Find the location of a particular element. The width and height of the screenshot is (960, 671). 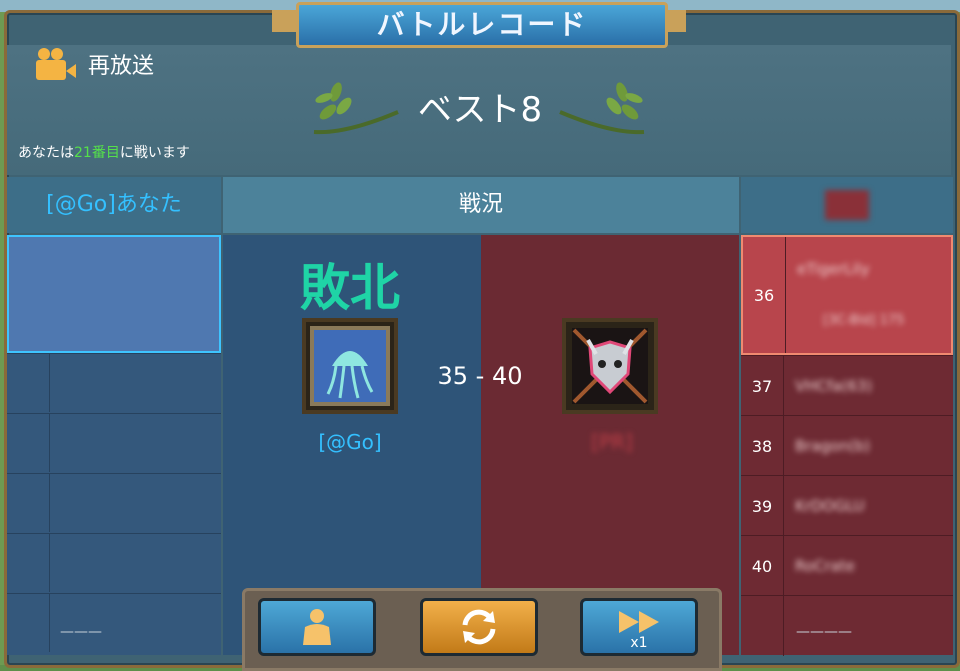

replay-label: 再放送 is located at coordinates (121, 66).